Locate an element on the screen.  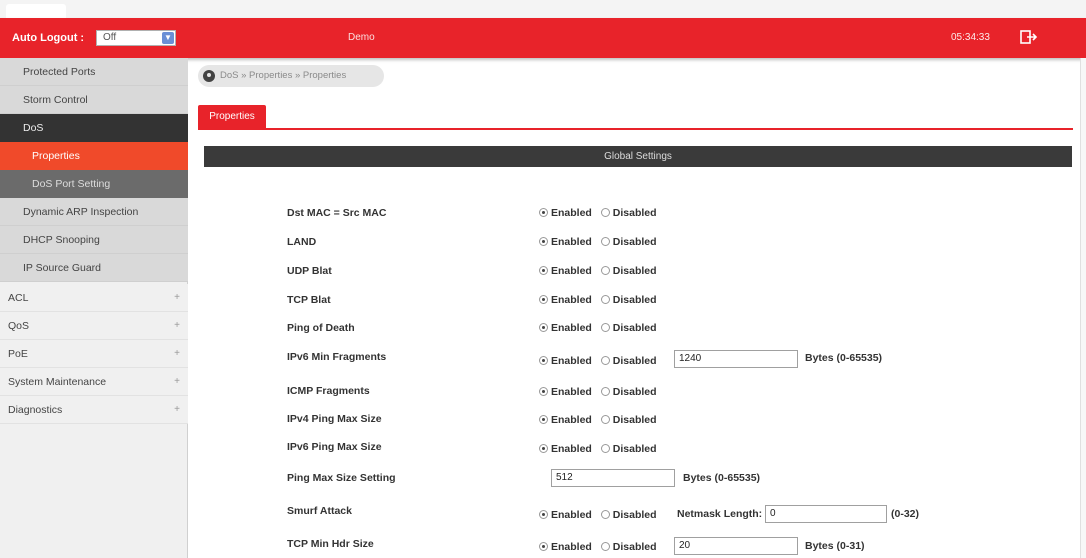
ping-max-size-hint: Bytes (0-65535) is located at coordinates (722, 478).